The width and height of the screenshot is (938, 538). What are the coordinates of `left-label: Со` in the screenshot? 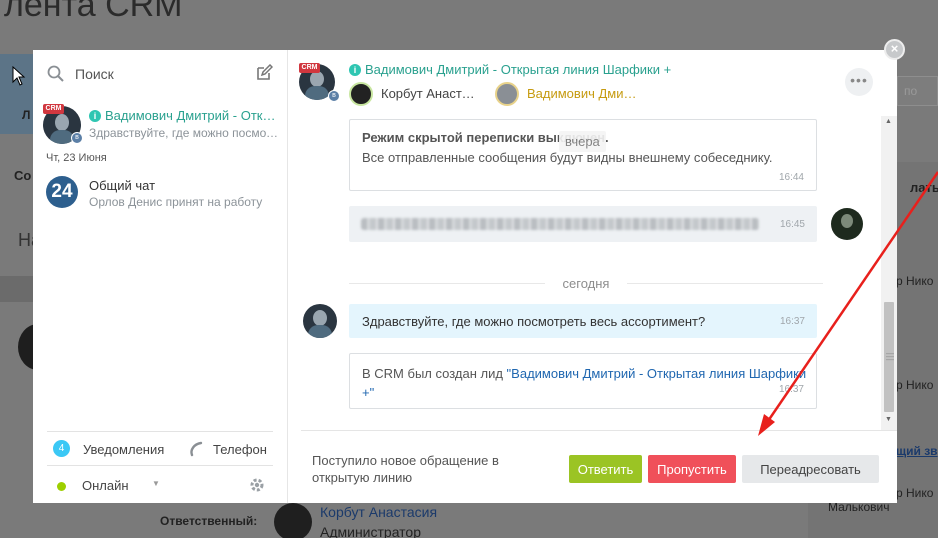 It's located at (23, 175).